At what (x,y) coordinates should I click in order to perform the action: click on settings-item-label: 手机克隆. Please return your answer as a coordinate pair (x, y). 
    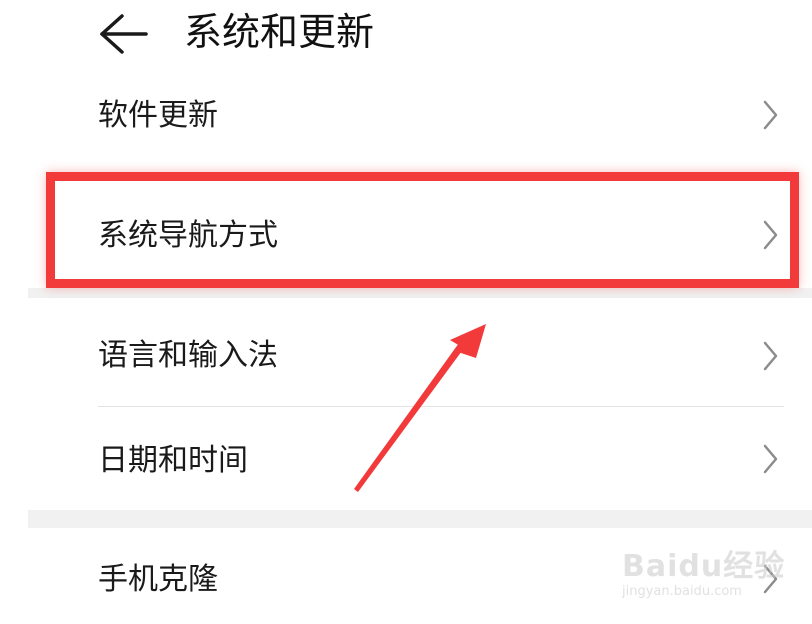
    Looking at the image, I should click on (158, 579).